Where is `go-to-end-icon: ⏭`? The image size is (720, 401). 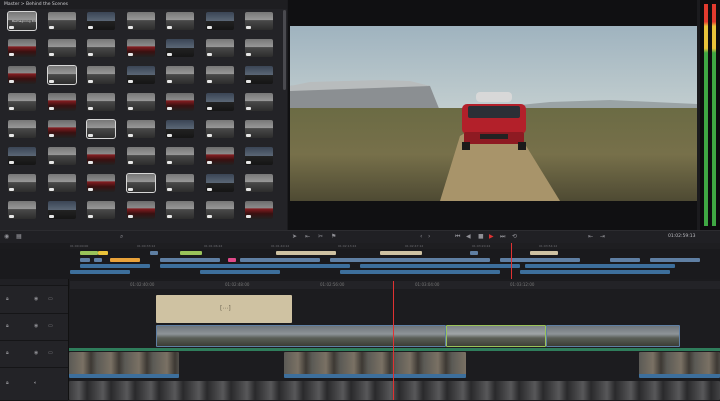 go-to-end-icon: ⏭ is located at coordinates (502, 237).